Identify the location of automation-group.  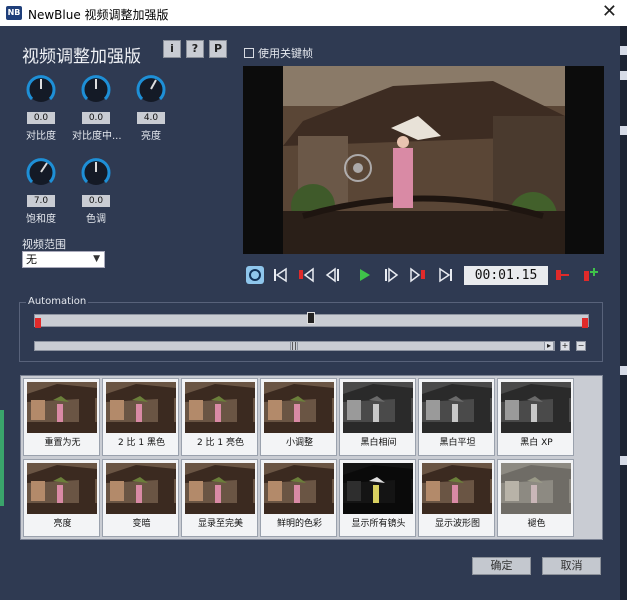
(311, 332).